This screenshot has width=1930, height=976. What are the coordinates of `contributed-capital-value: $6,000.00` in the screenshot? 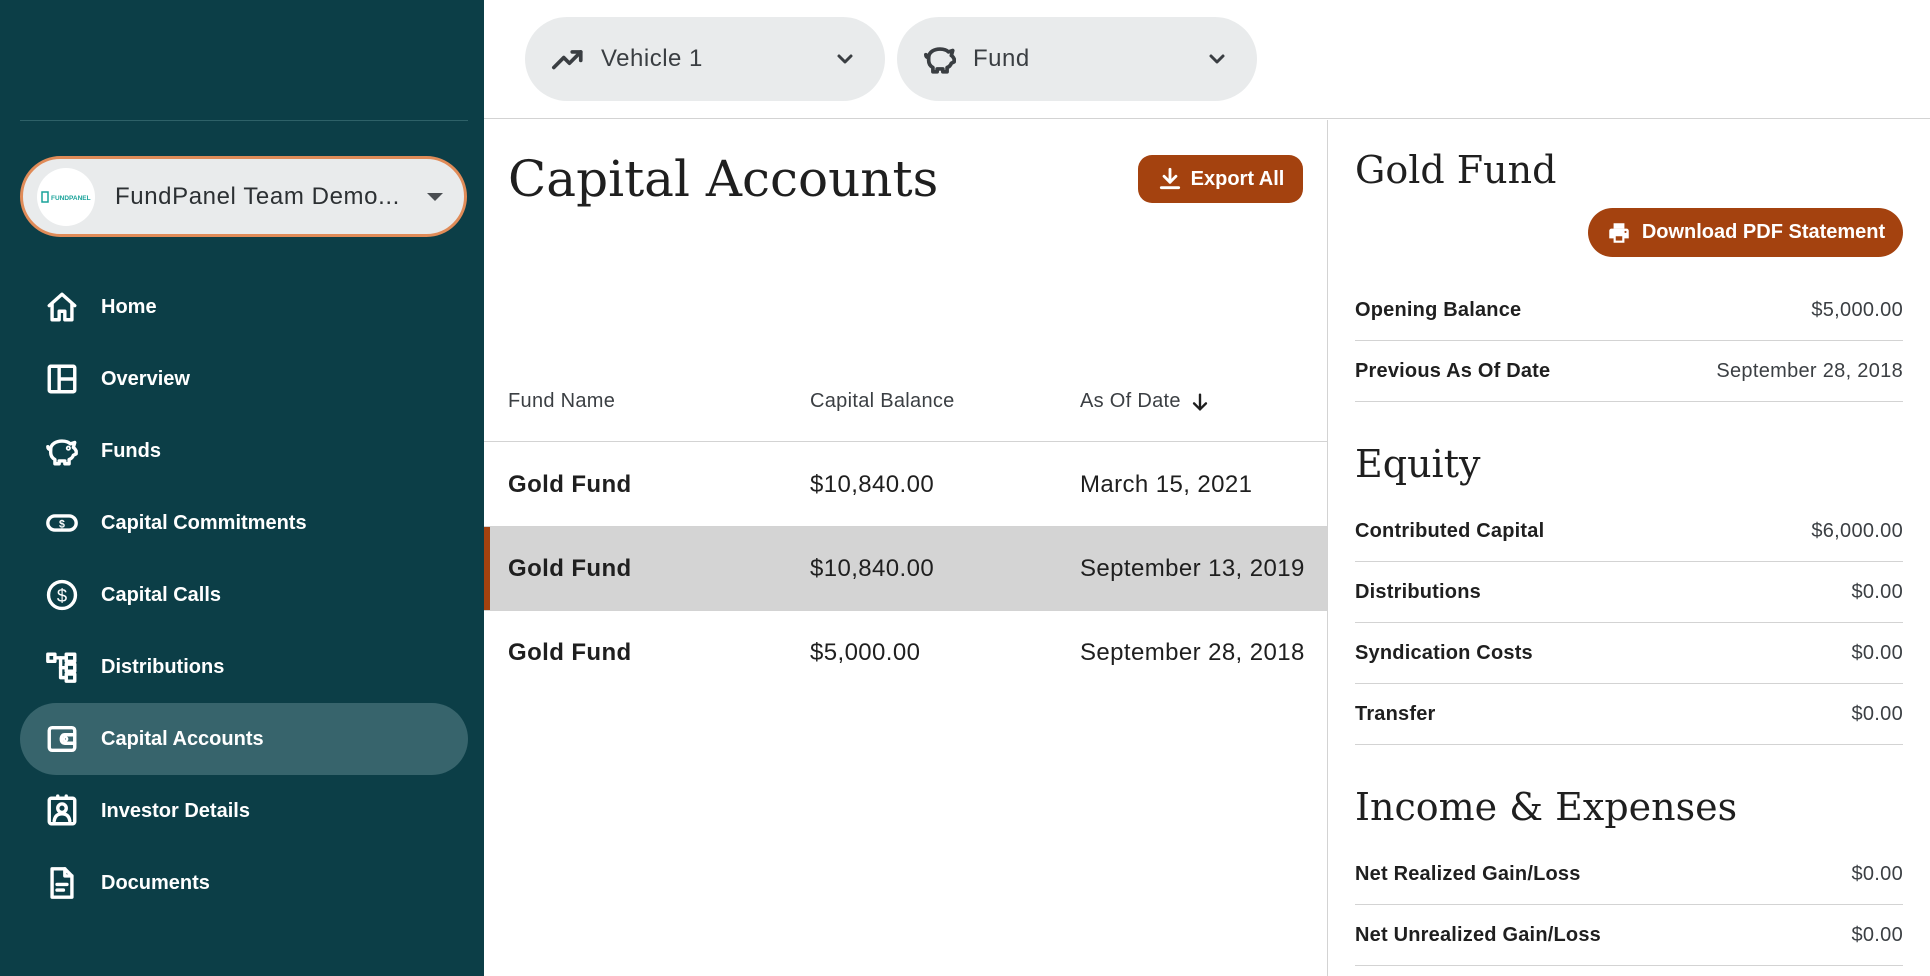 It's located at (1857, 530).